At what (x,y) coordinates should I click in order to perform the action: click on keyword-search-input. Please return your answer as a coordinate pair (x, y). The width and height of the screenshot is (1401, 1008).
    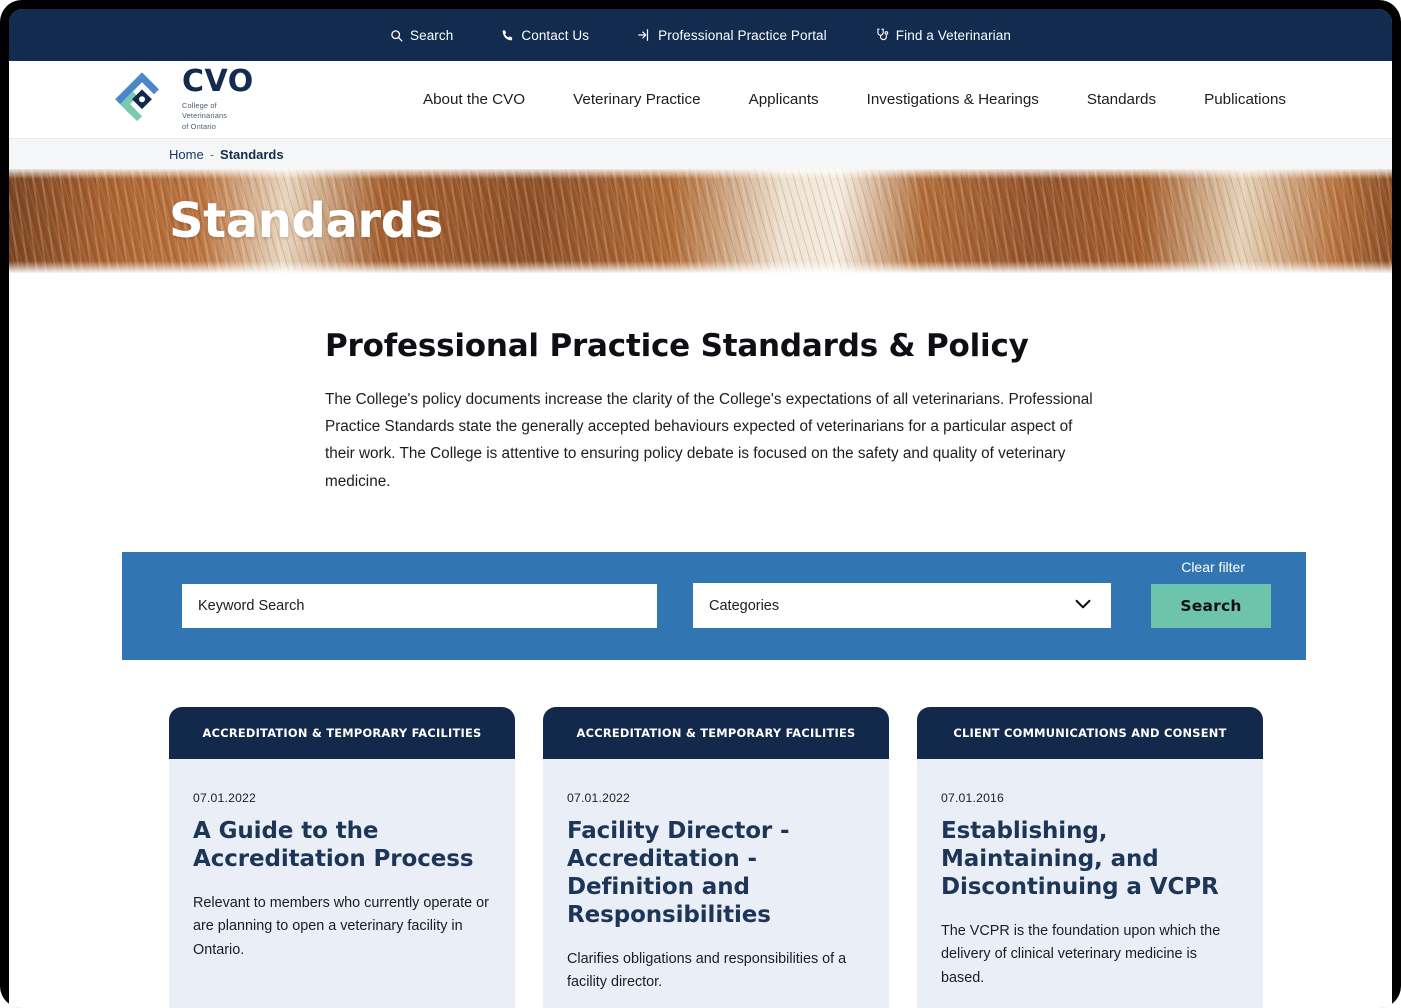
    Looking at the image, I should click on (419, 605).